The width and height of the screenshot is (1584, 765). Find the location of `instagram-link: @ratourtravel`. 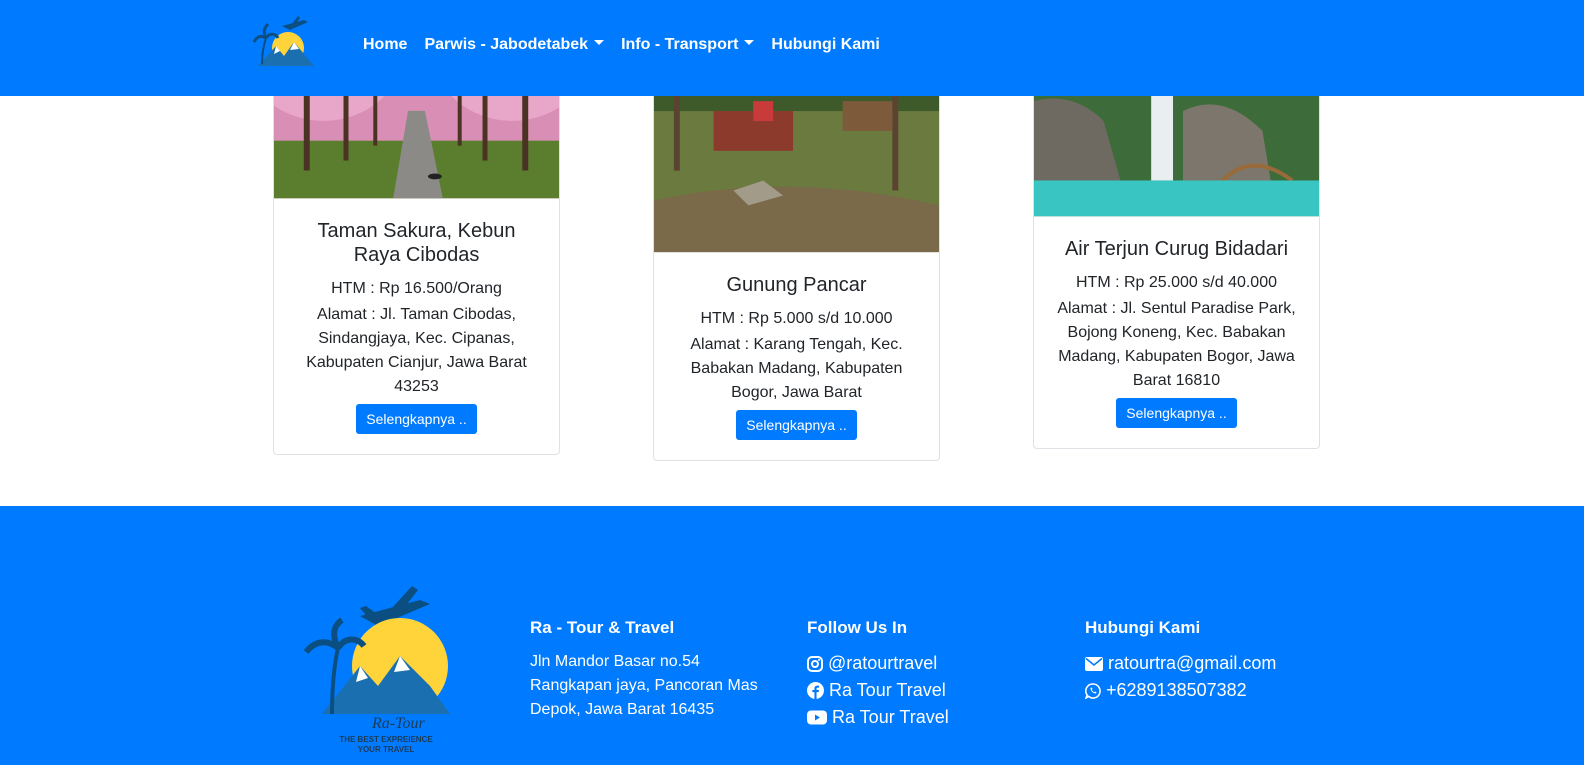

instagram-link: @ratourtravel is located at coordinates (878, 663).